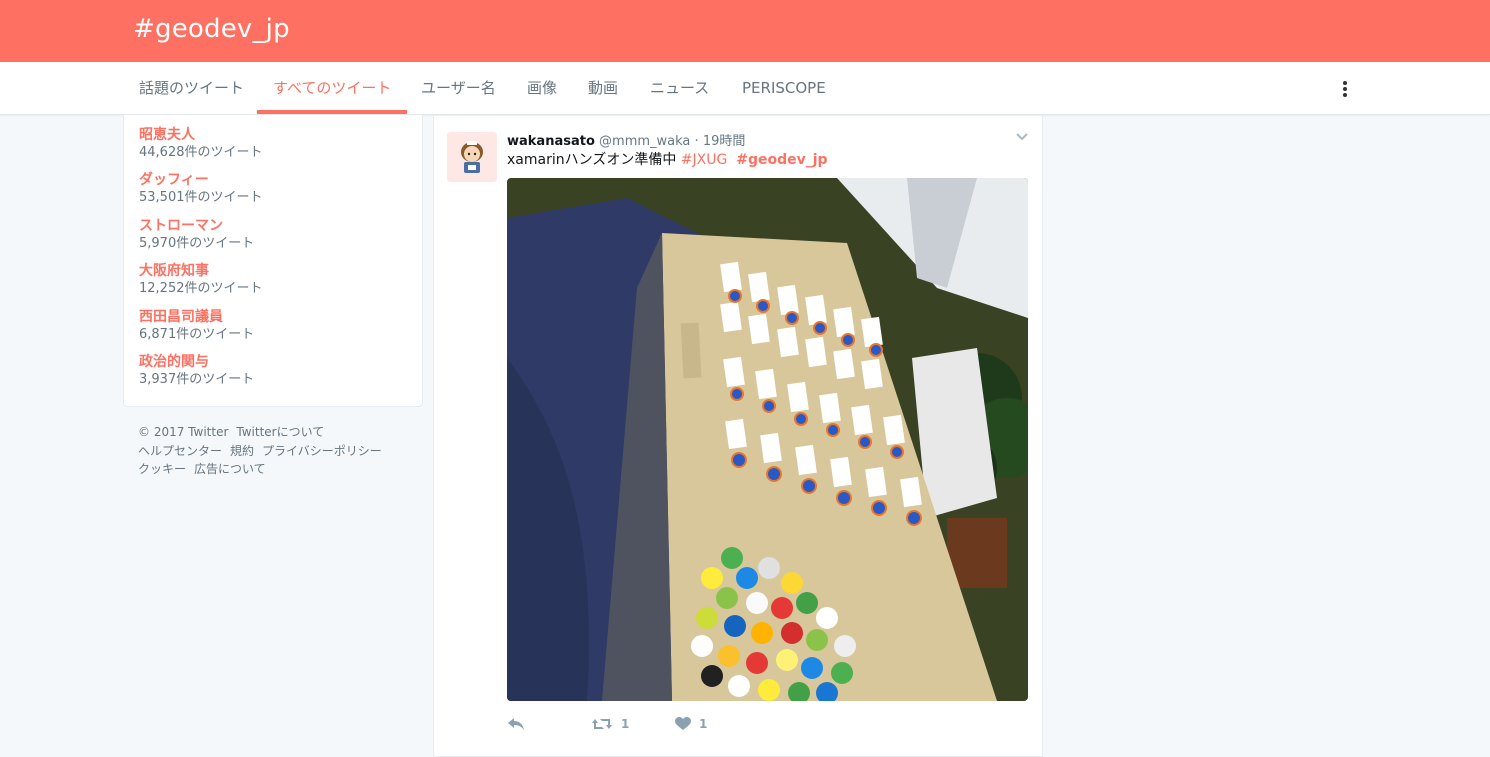 The height and width of the screenshot is (757, 1490). I want to click on avatar, so click(472, 157).